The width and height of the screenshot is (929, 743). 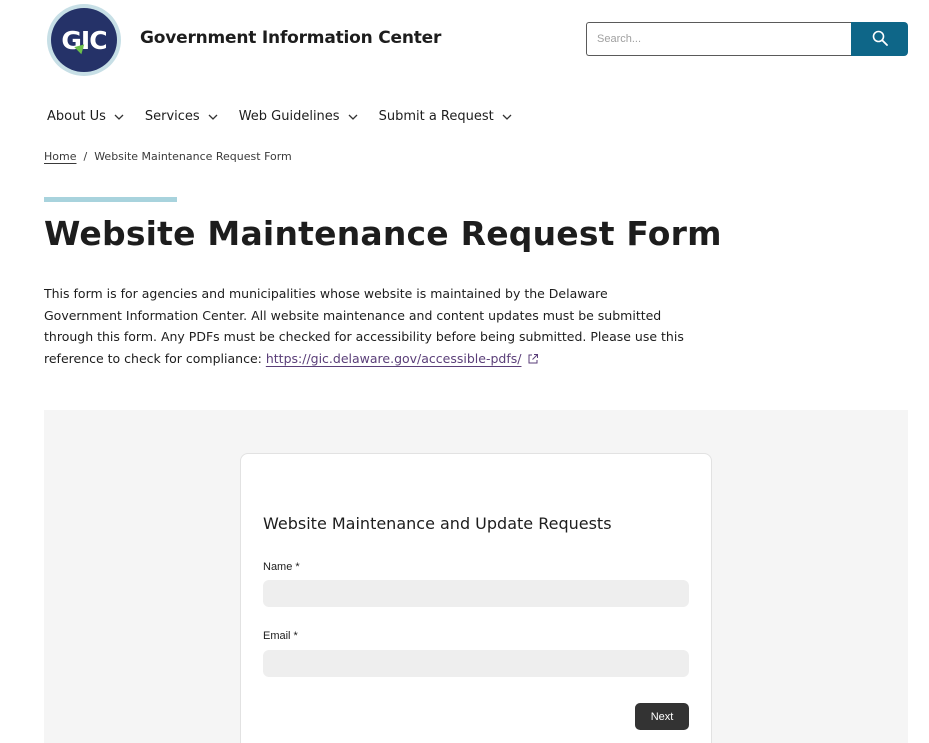 I want to click on nav-item-web-guidelines: Web Guidelines, so click(x=298, y=116).